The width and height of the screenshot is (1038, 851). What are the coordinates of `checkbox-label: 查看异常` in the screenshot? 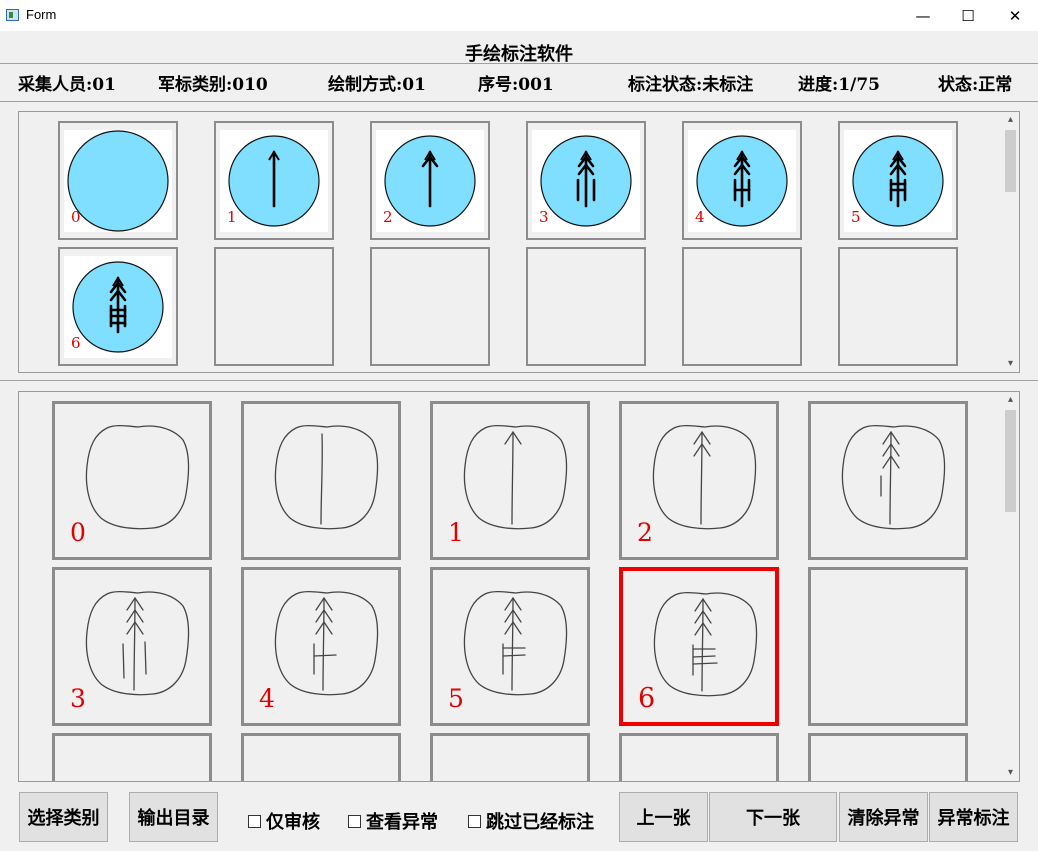 It's located at (402, 822).